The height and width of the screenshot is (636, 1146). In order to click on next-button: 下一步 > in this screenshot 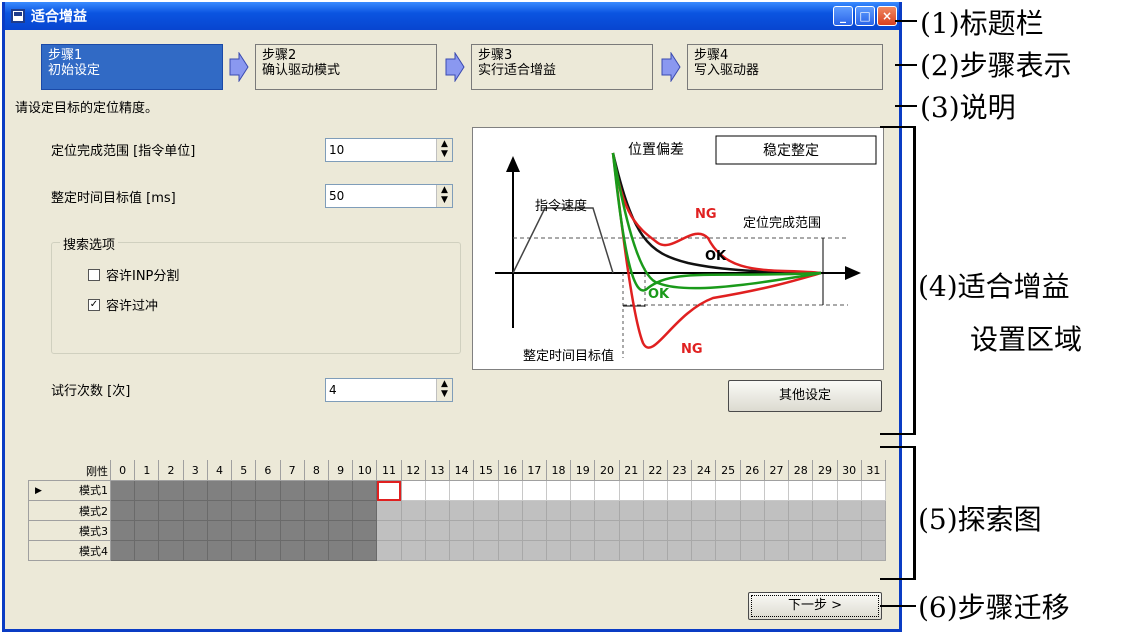, I will do `click(815, 606)`.